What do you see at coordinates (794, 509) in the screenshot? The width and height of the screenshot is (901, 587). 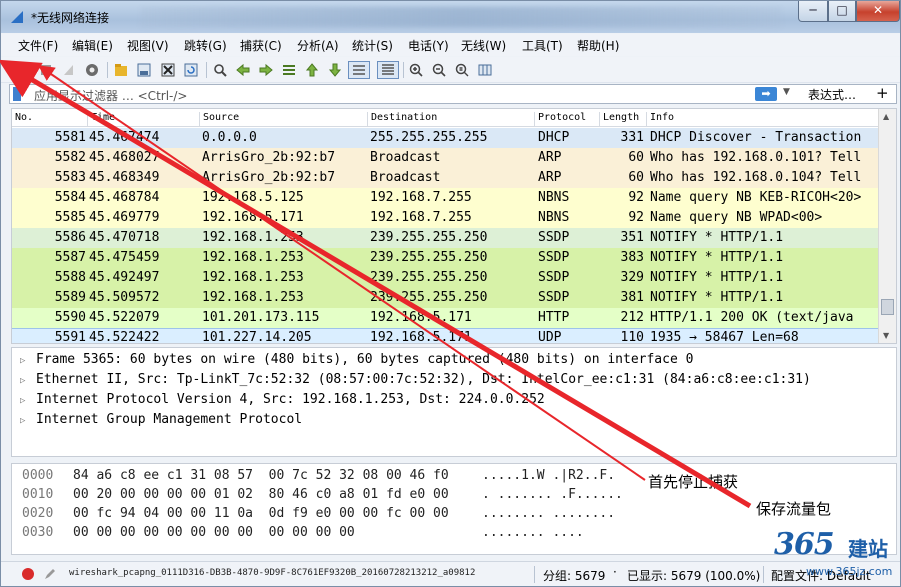 I see `annotation-save-packets: 保存流量包` at bounding box center [794, 509].